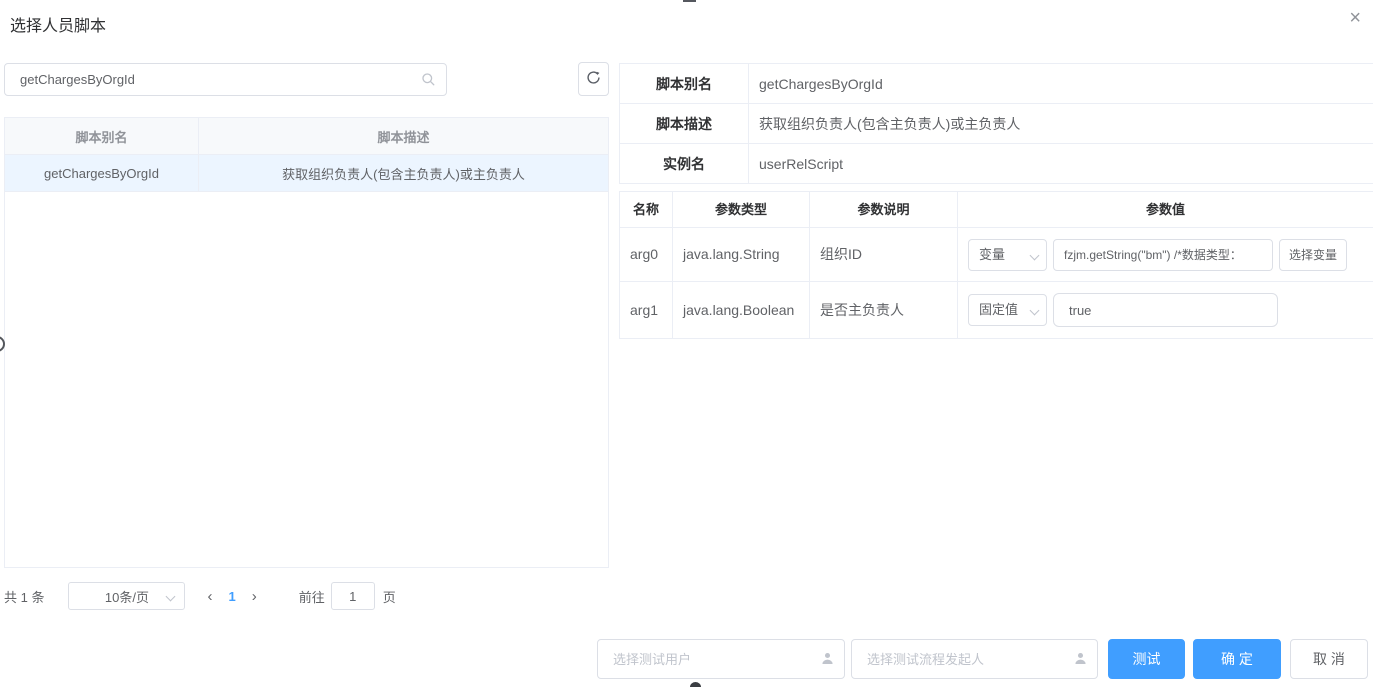 The image size is (1373, 687). I want to click on test-button: 测试, so click(1146, 659).